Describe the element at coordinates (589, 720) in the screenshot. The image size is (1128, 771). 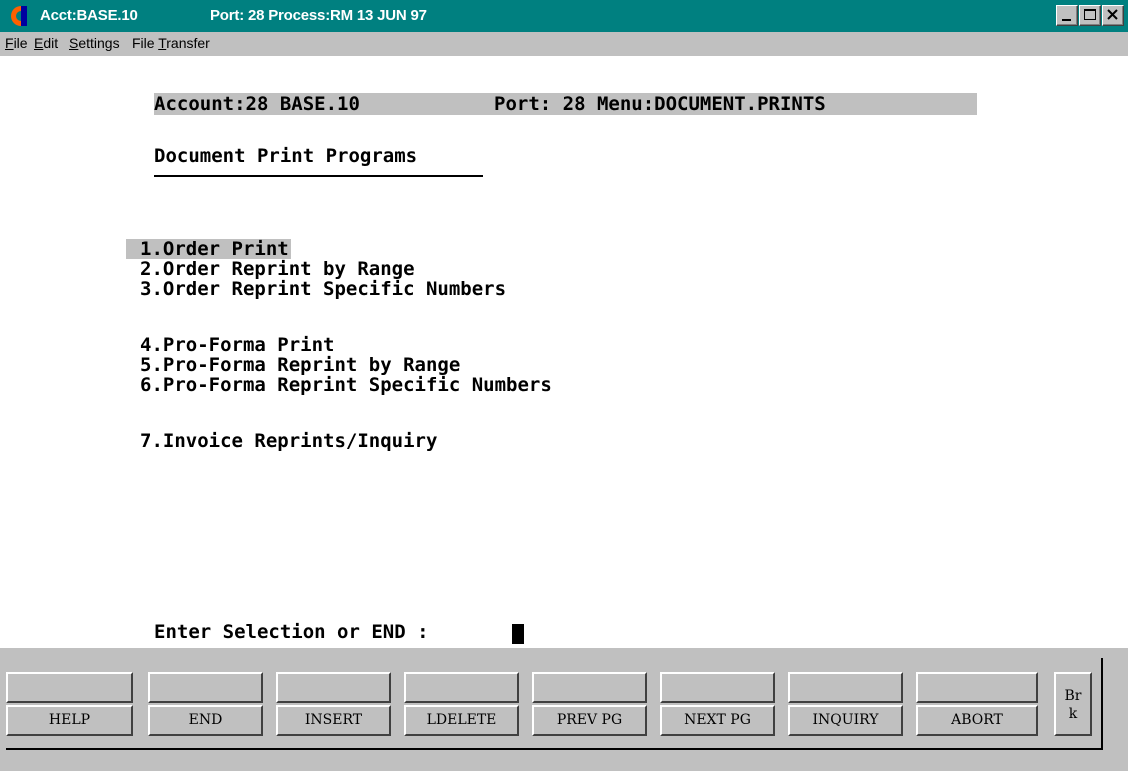
I see `prev-page-key: PREV PG` at that location.